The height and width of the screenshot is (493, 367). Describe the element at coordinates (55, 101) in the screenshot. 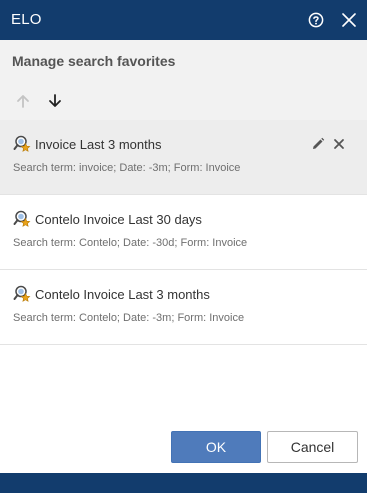

I see `move-down-icon` at that location.